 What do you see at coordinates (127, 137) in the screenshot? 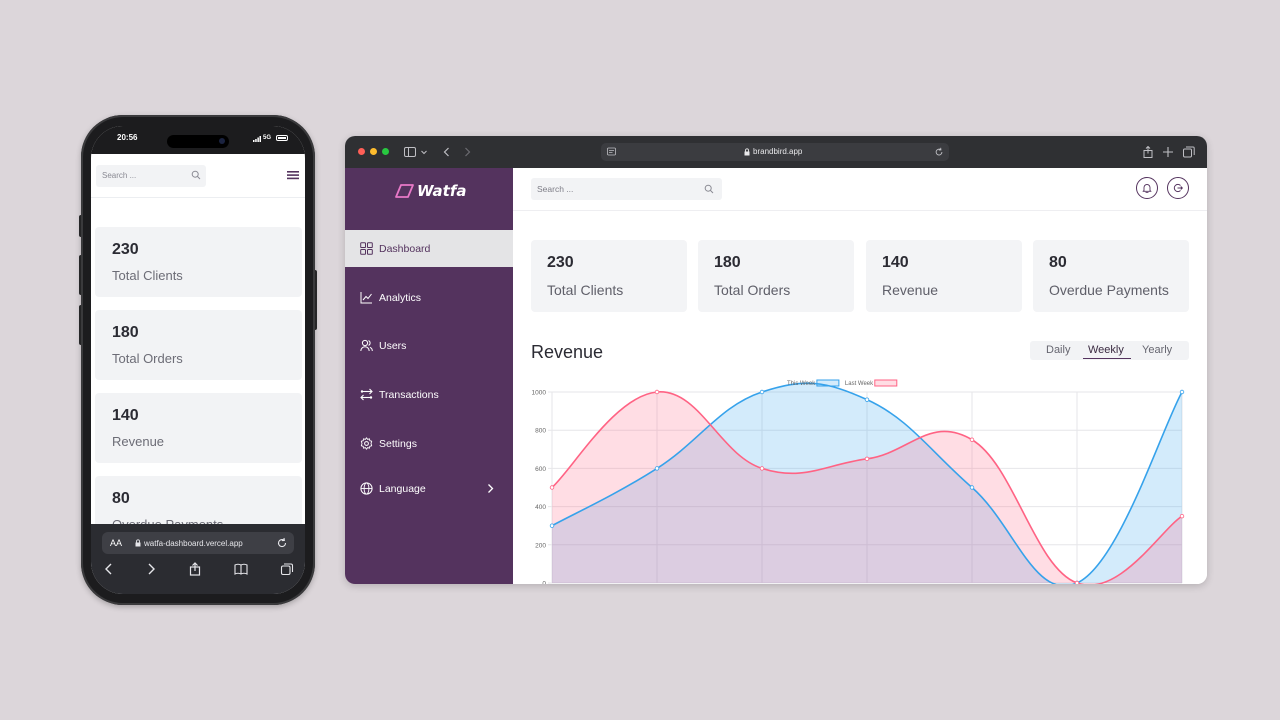
I see `phone-status-time: 20:56` at bounding box center [127, 137].